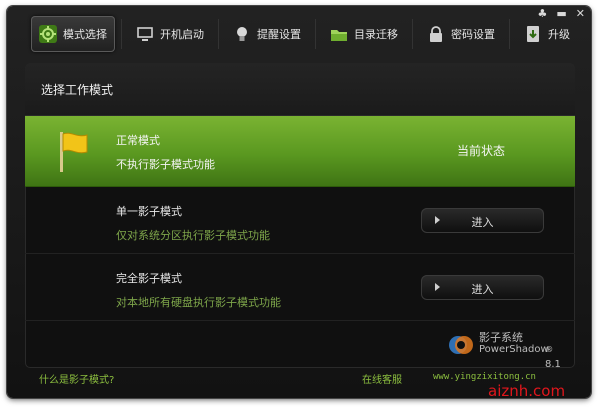  I want to click on tab-label: 开机启动, so click(182, 34).